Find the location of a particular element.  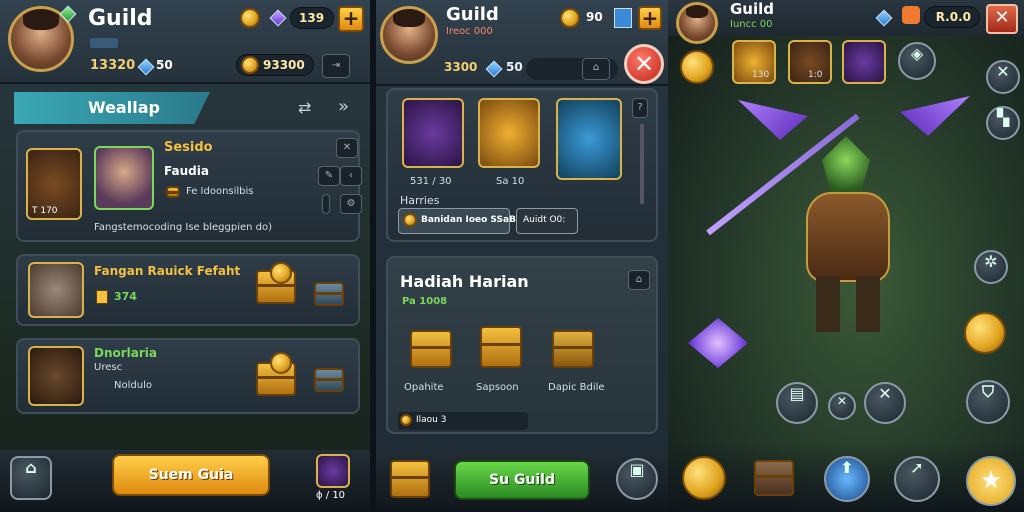

close-card-icon: ✕ is located at coordinates (347, 148).